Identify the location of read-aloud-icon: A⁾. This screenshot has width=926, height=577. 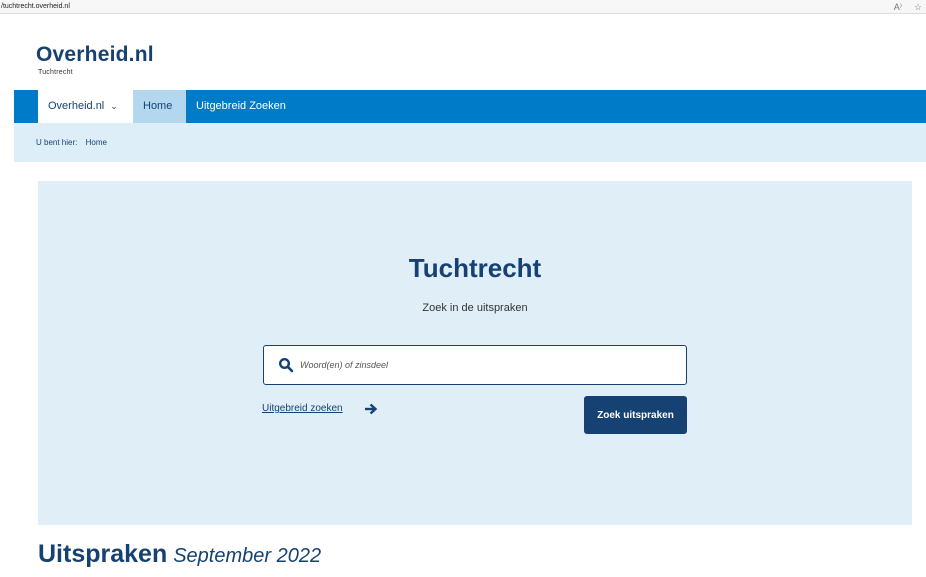
(898, 7).